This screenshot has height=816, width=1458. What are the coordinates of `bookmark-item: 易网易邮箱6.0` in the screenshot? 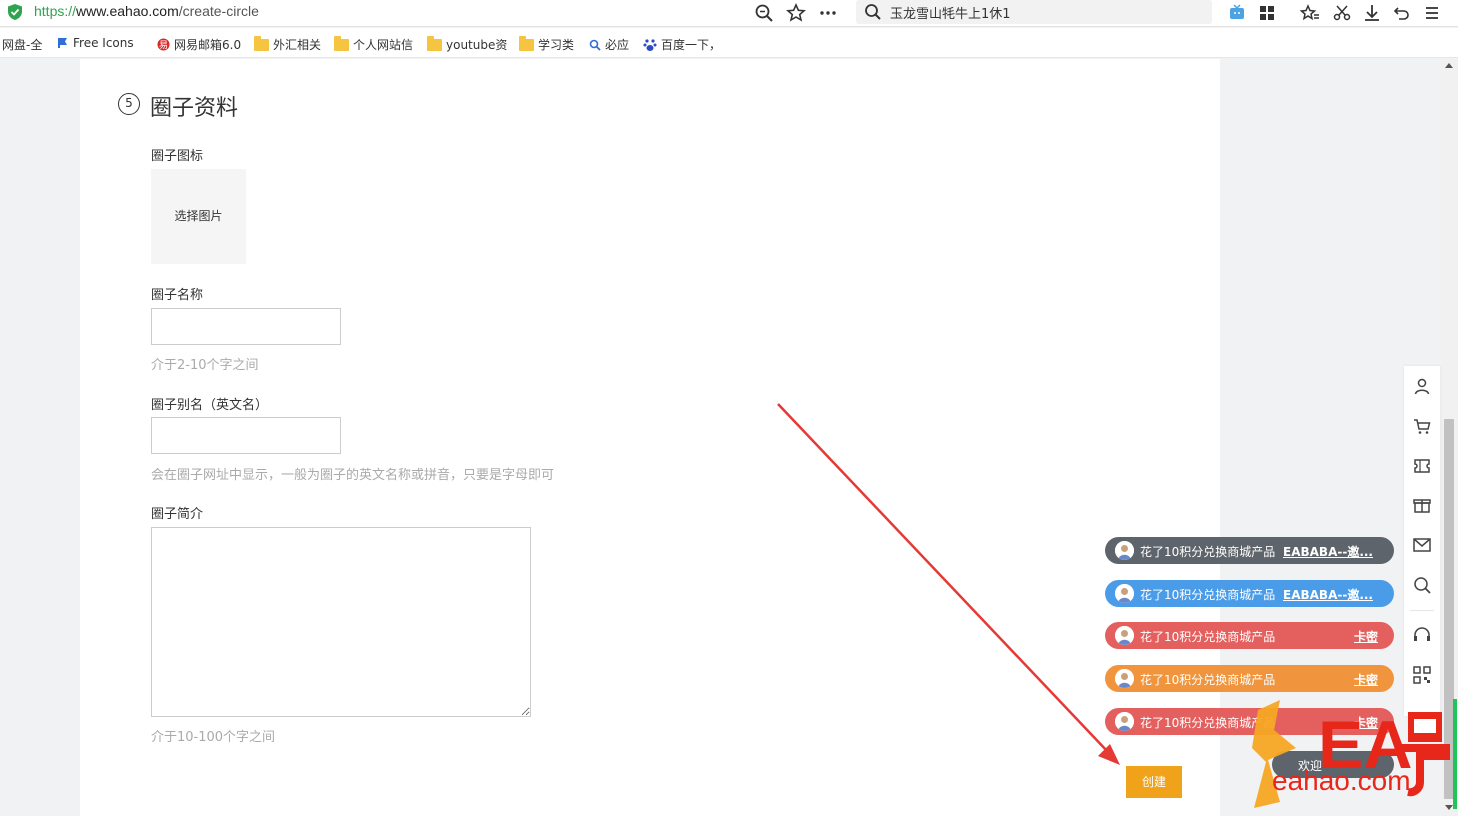 It's located at (199, 44).